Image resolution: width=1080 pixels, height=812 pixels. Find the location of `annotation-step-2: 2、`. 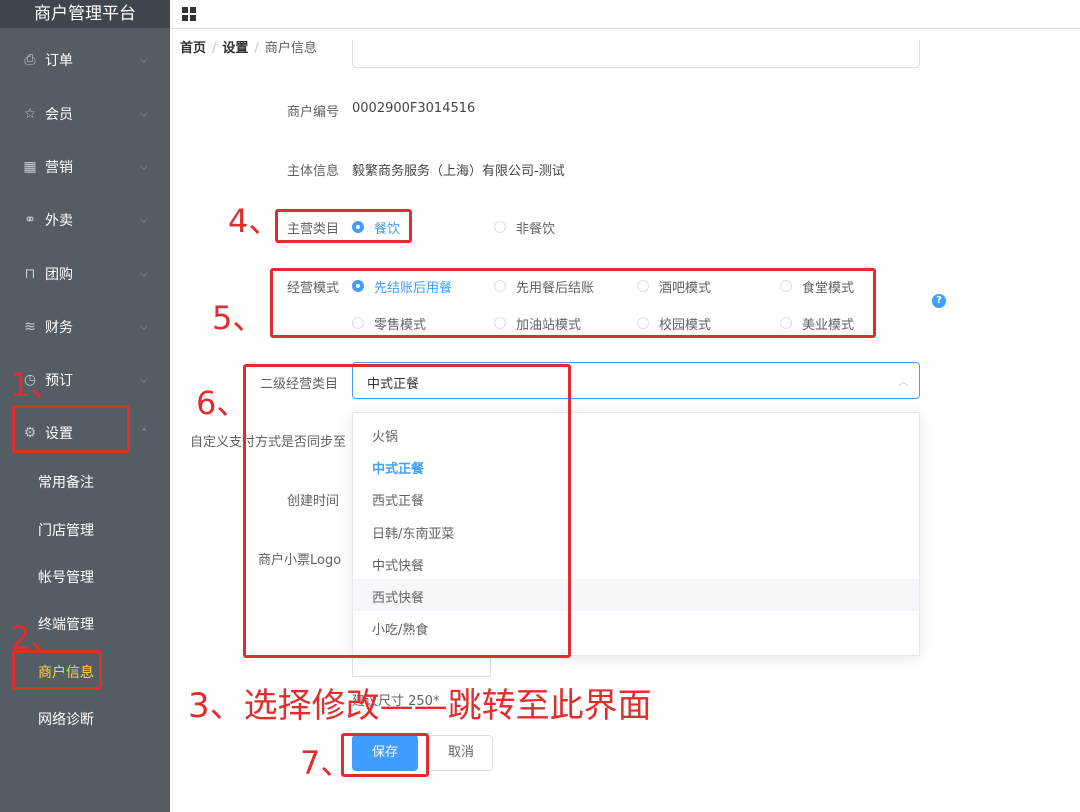

annotation-step-2: 2、 is located at coordinates (36, 638).